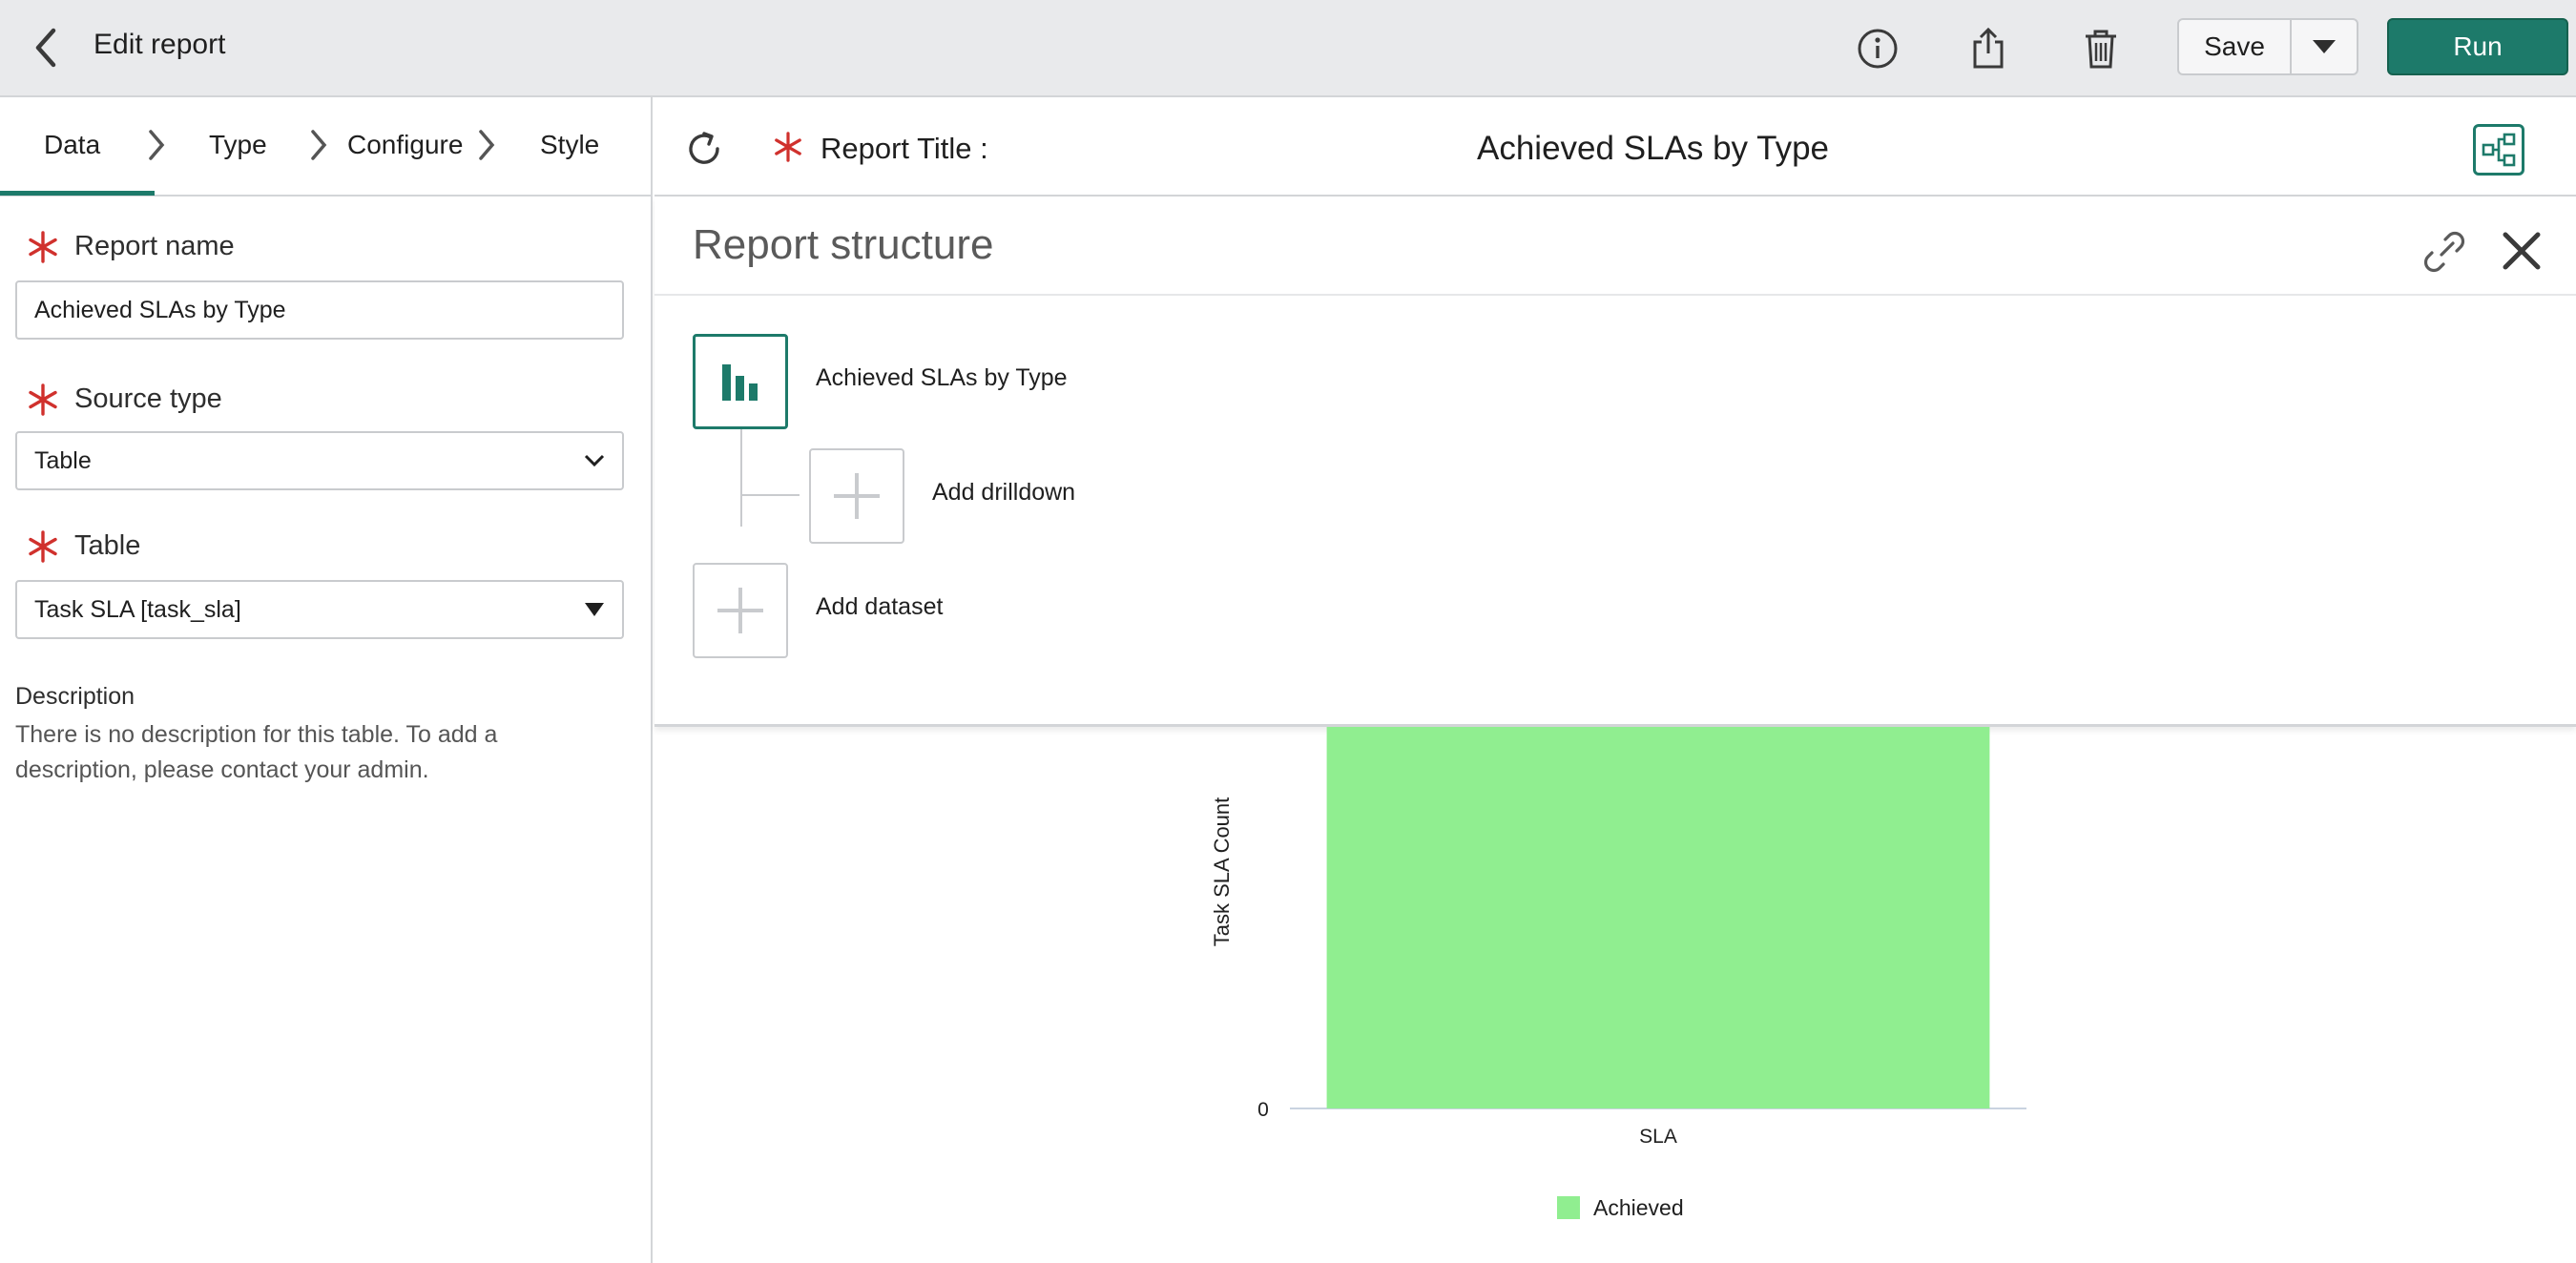 Image resolution: width=2576 pixels, height=1263 pixels. I want to click on close-icon, so click(2521, 251).